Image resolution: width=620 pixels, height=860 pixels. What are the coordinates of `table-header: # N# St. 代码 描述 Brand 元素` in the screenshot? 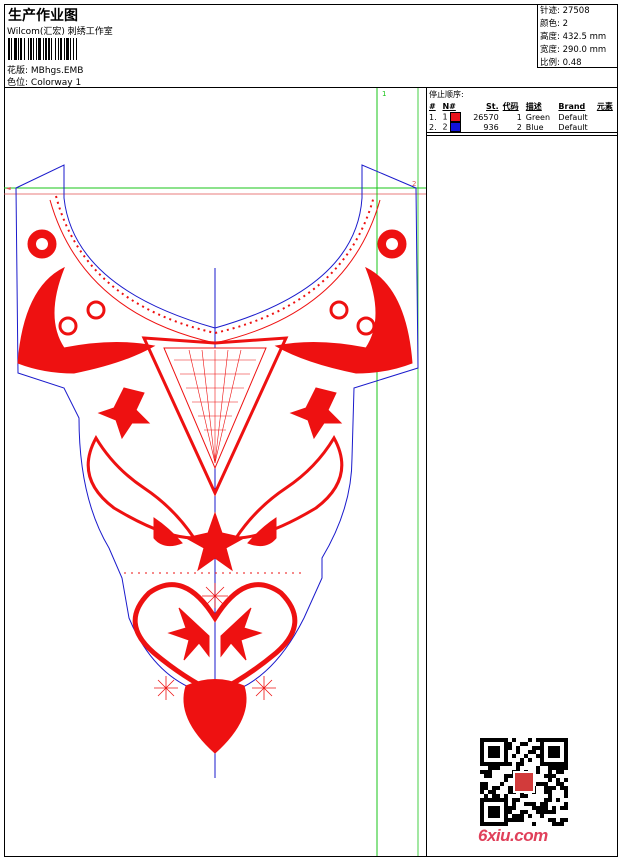 It's located at (522, 106).